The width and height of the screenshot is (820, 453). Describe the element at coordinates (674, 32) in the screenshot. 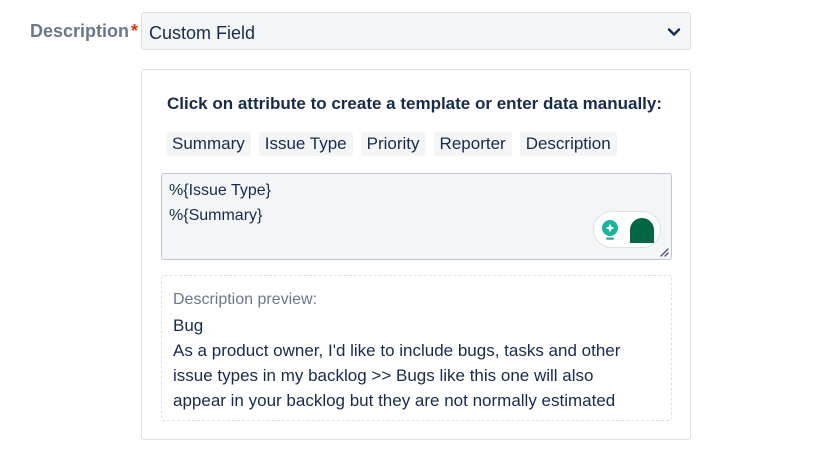

I see `chevron-down-icon` at that location.